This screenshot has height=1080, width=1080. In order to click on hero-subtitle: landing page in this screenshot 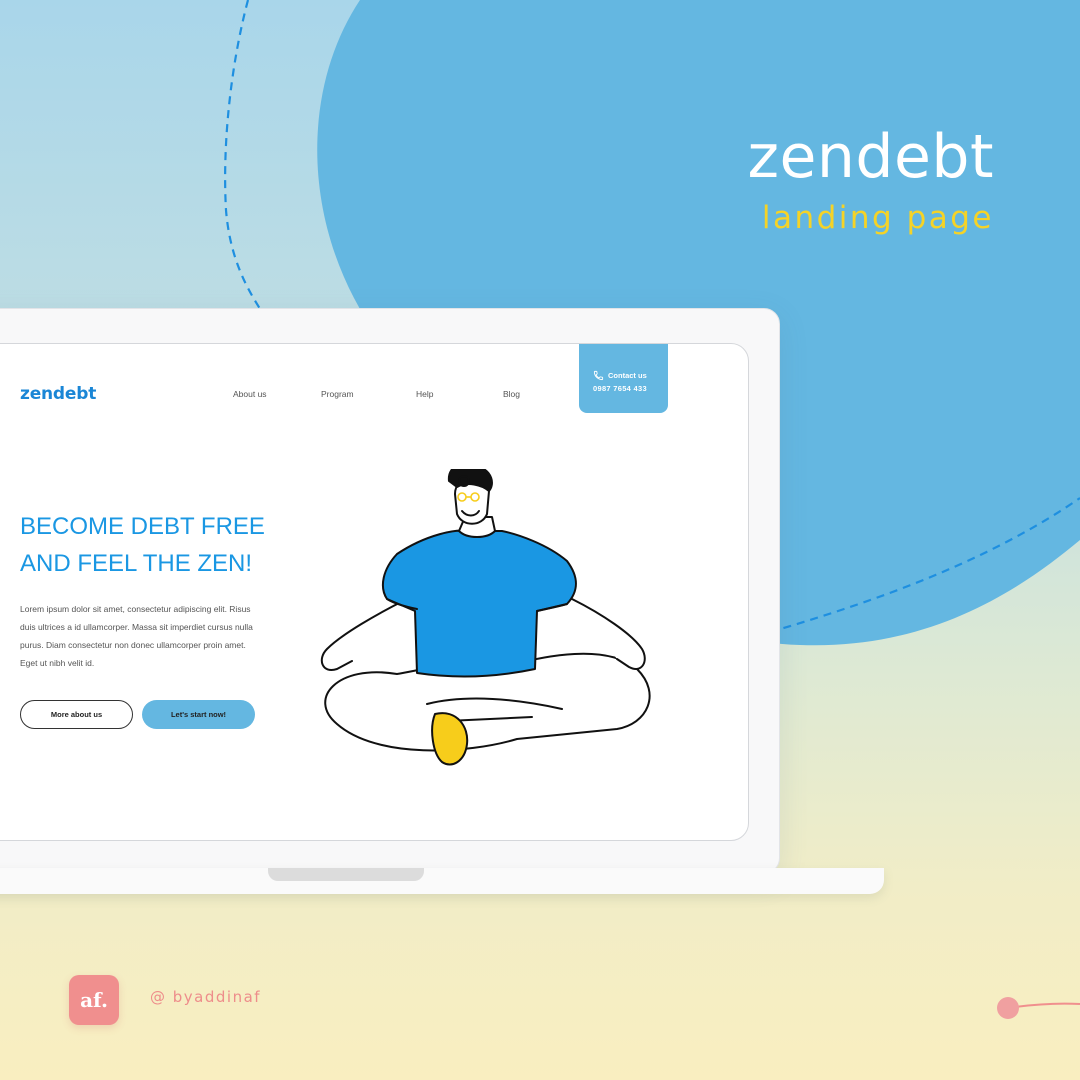, I will do `click(877, 218)`.